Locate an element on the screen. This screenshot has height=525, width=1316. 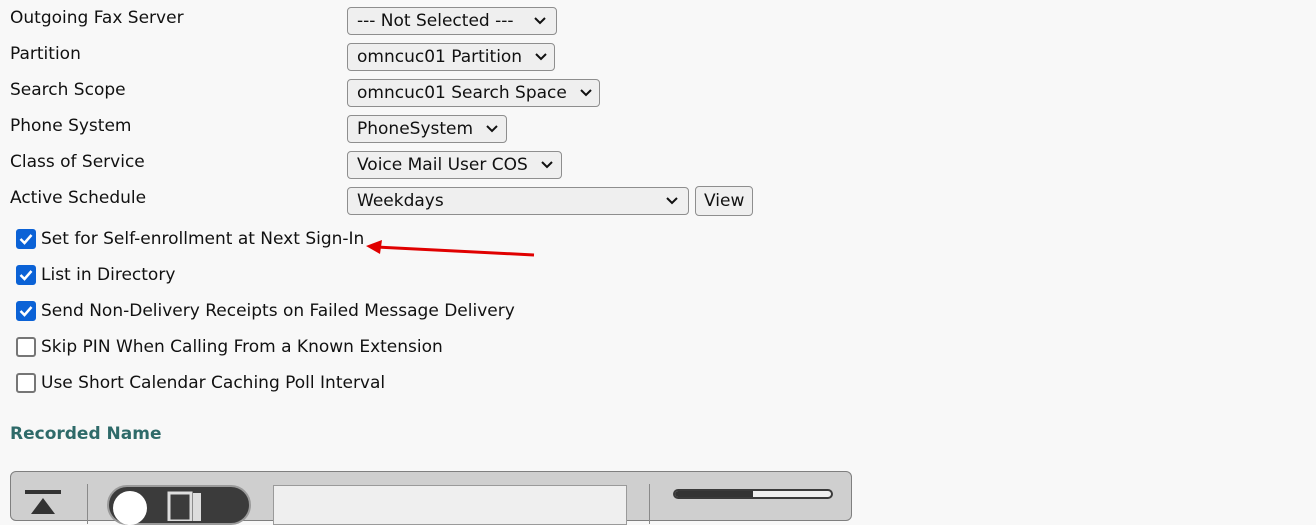
self-enrollment-checkbox-row: Set for Self-enrollment at Next Sign-In is located at coordinates (190, 239).